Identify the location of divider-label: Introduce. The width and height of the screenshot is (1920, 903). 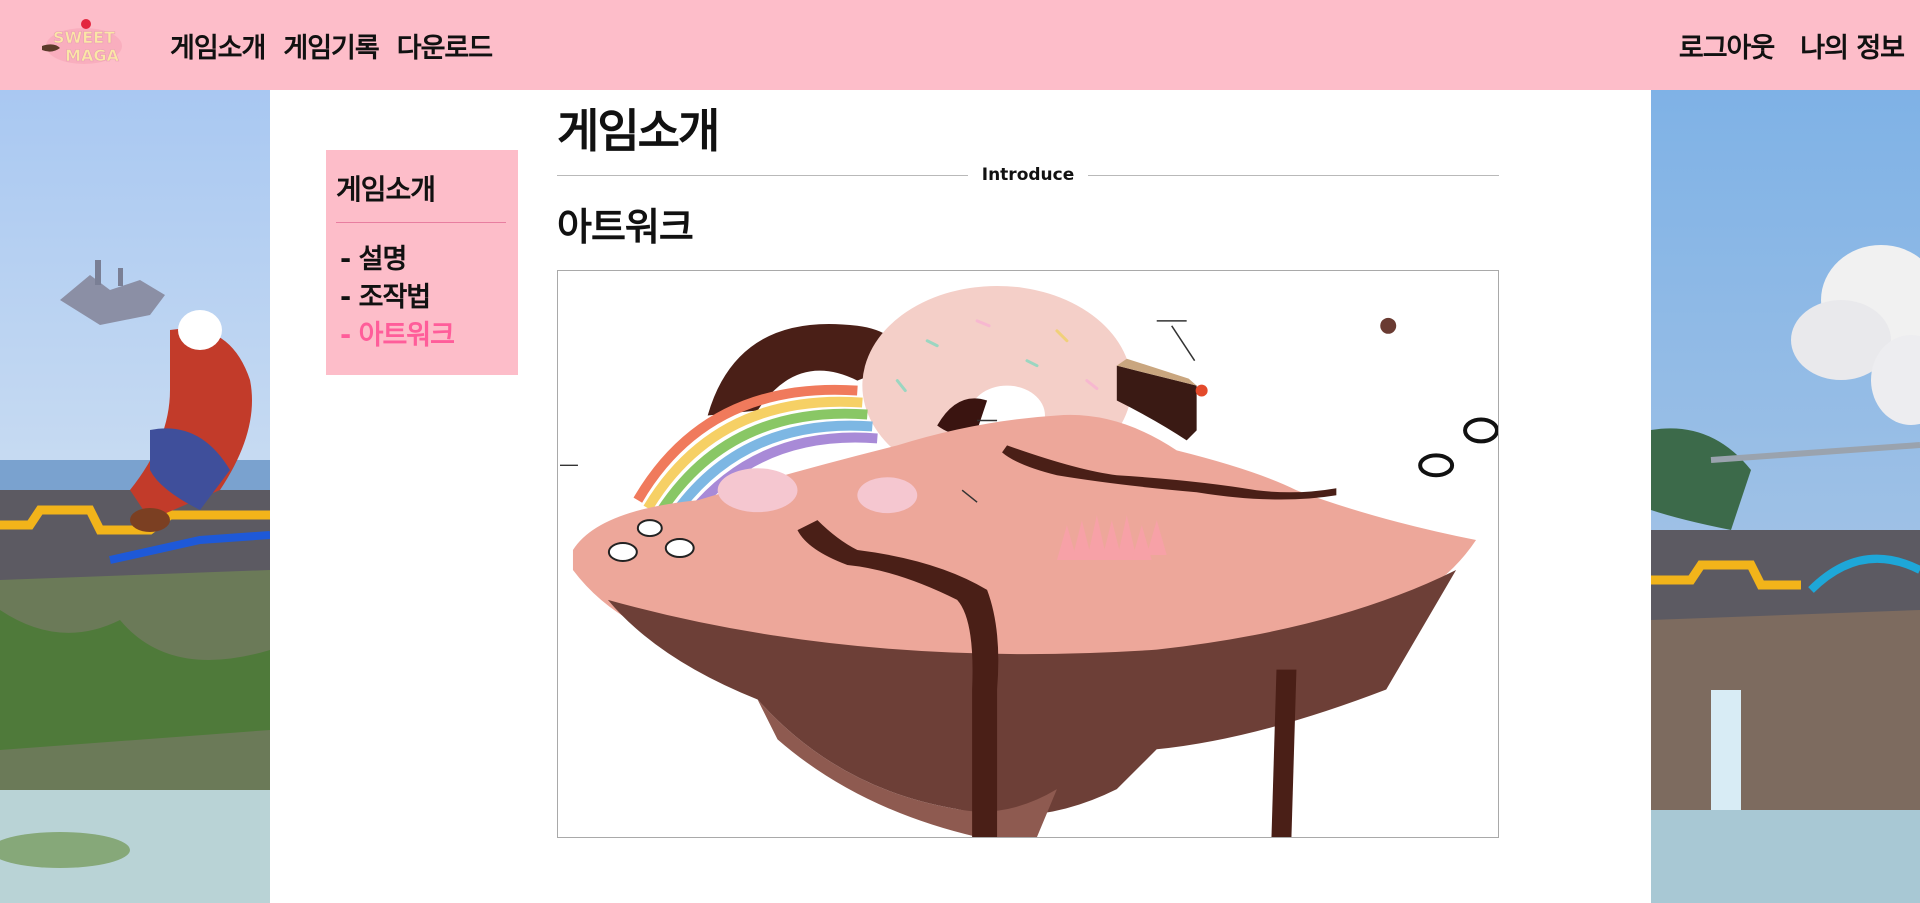
(1028, 175).